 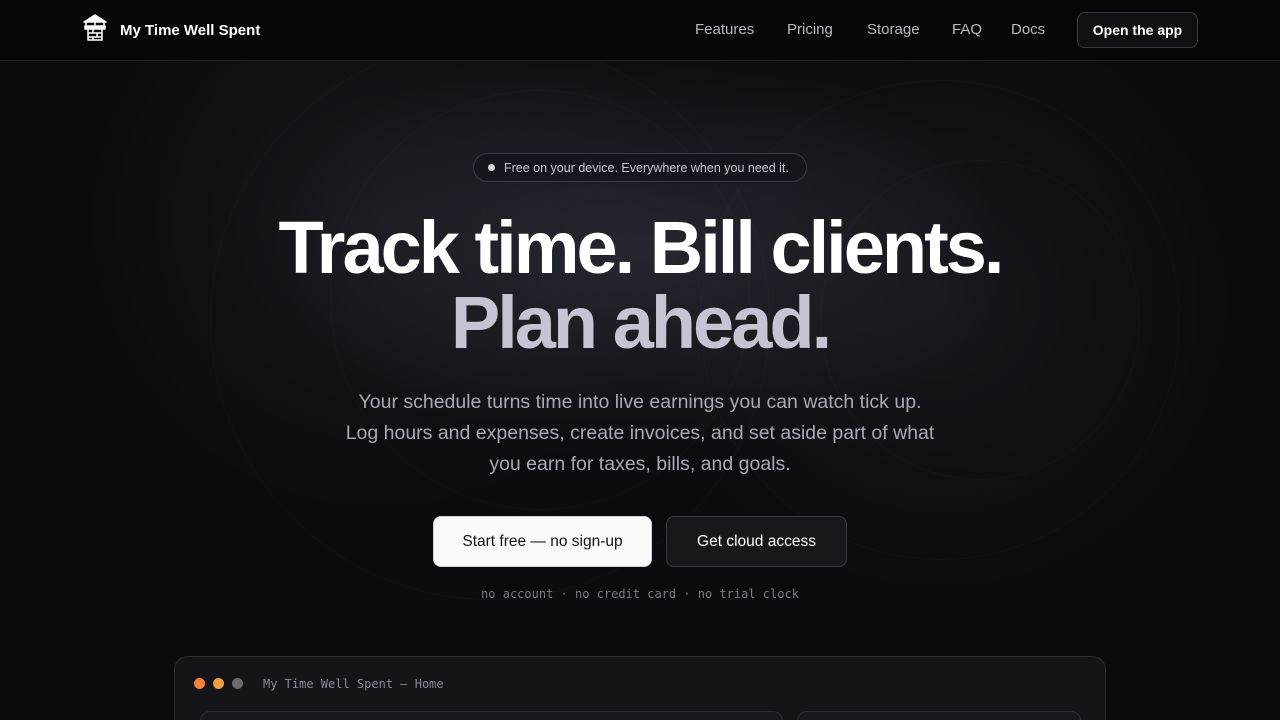 I want to click on get-cloud-access-button: Get cloud access, so click(x=756, y=541).